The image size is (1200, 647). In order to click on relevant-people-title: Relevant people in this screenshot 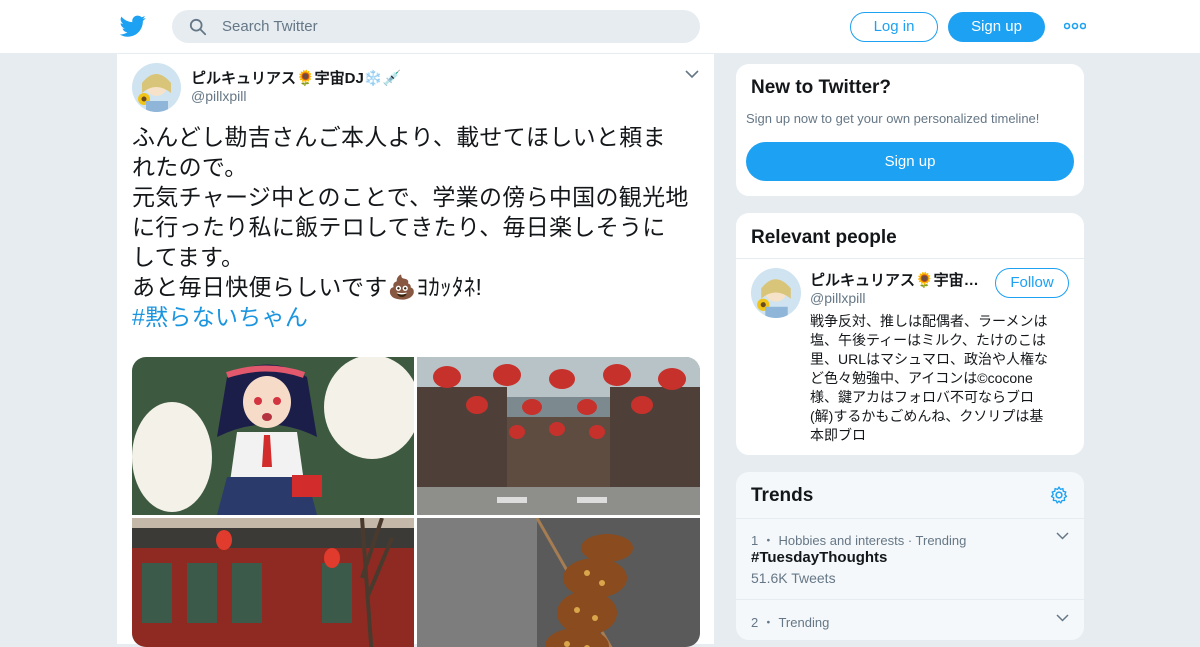, I will do `click(824, 237)`.